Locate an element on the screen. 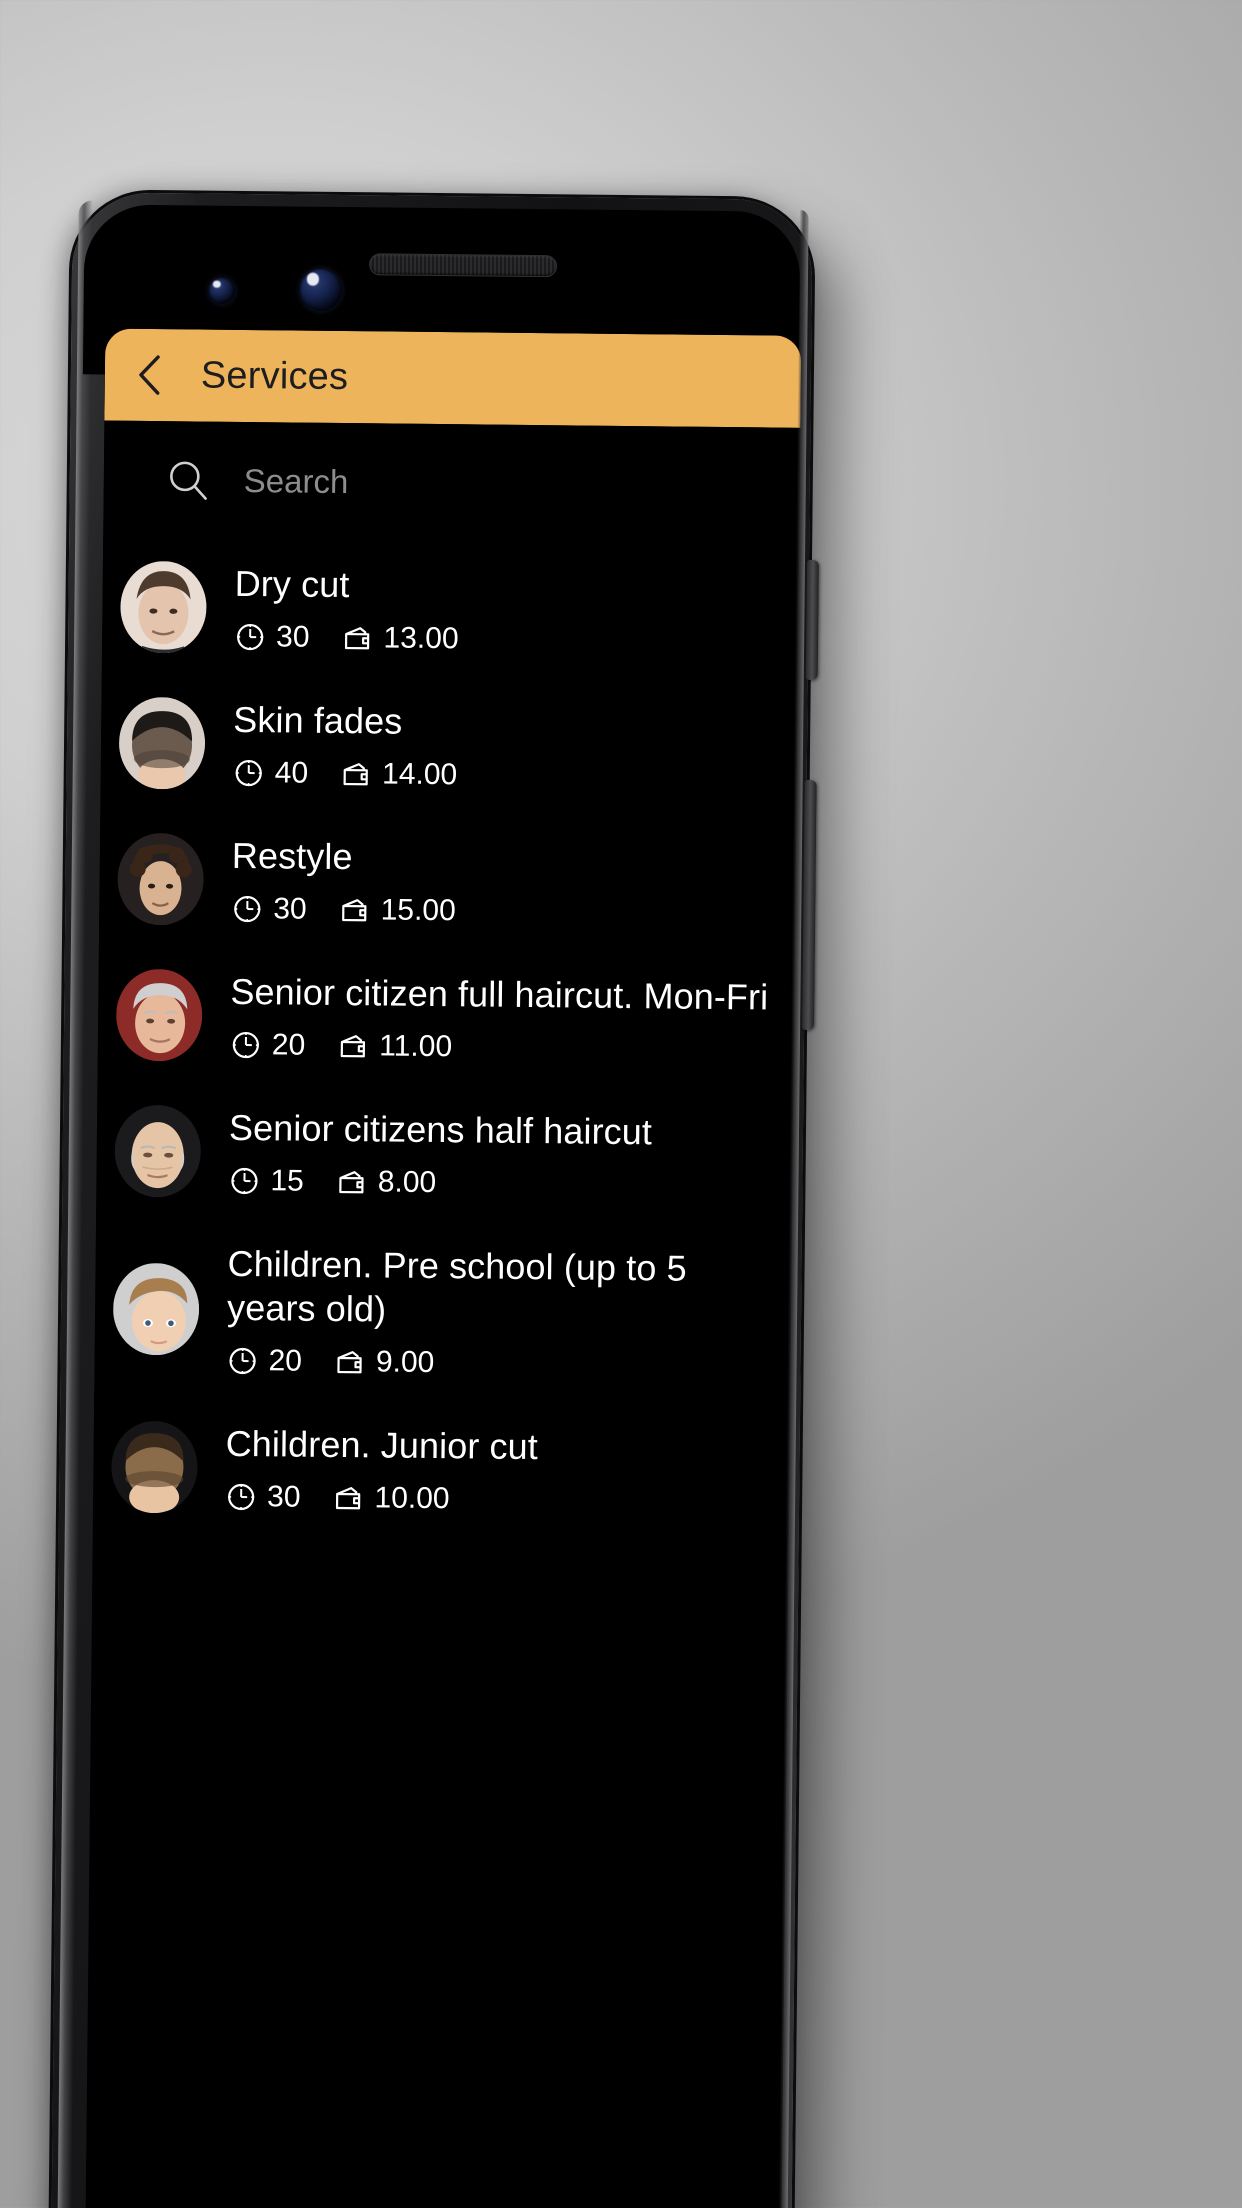 Image resolution: width=1242 pixels, height=2208 pixels. service-meta: 30 10.00 is located at coordinates (495, 1500).